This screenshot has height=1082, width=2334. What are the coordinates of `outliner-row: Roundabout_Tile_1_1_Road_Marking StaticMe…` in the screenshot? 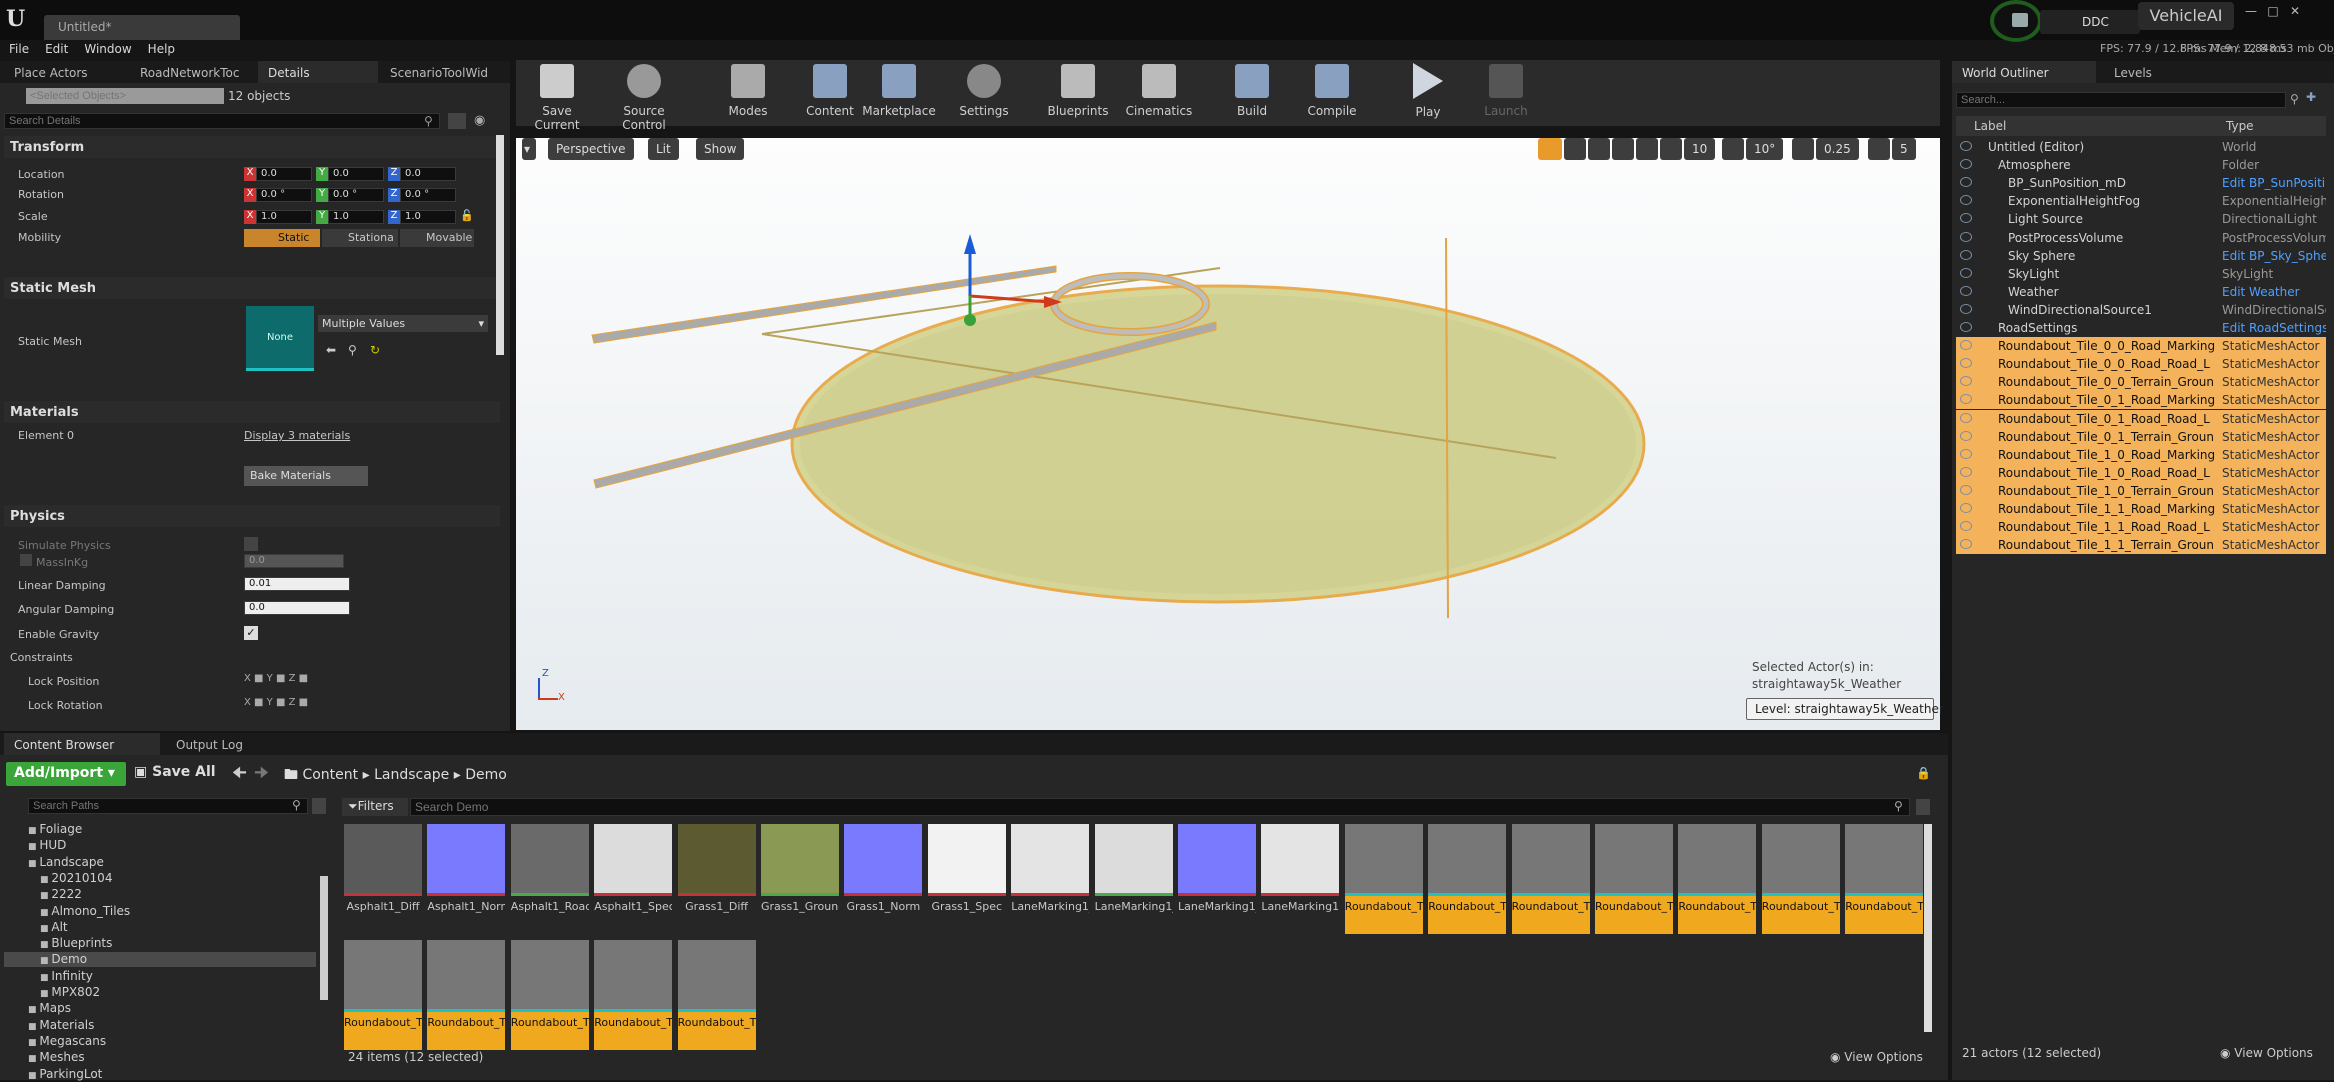 It's located at (2141, 509).